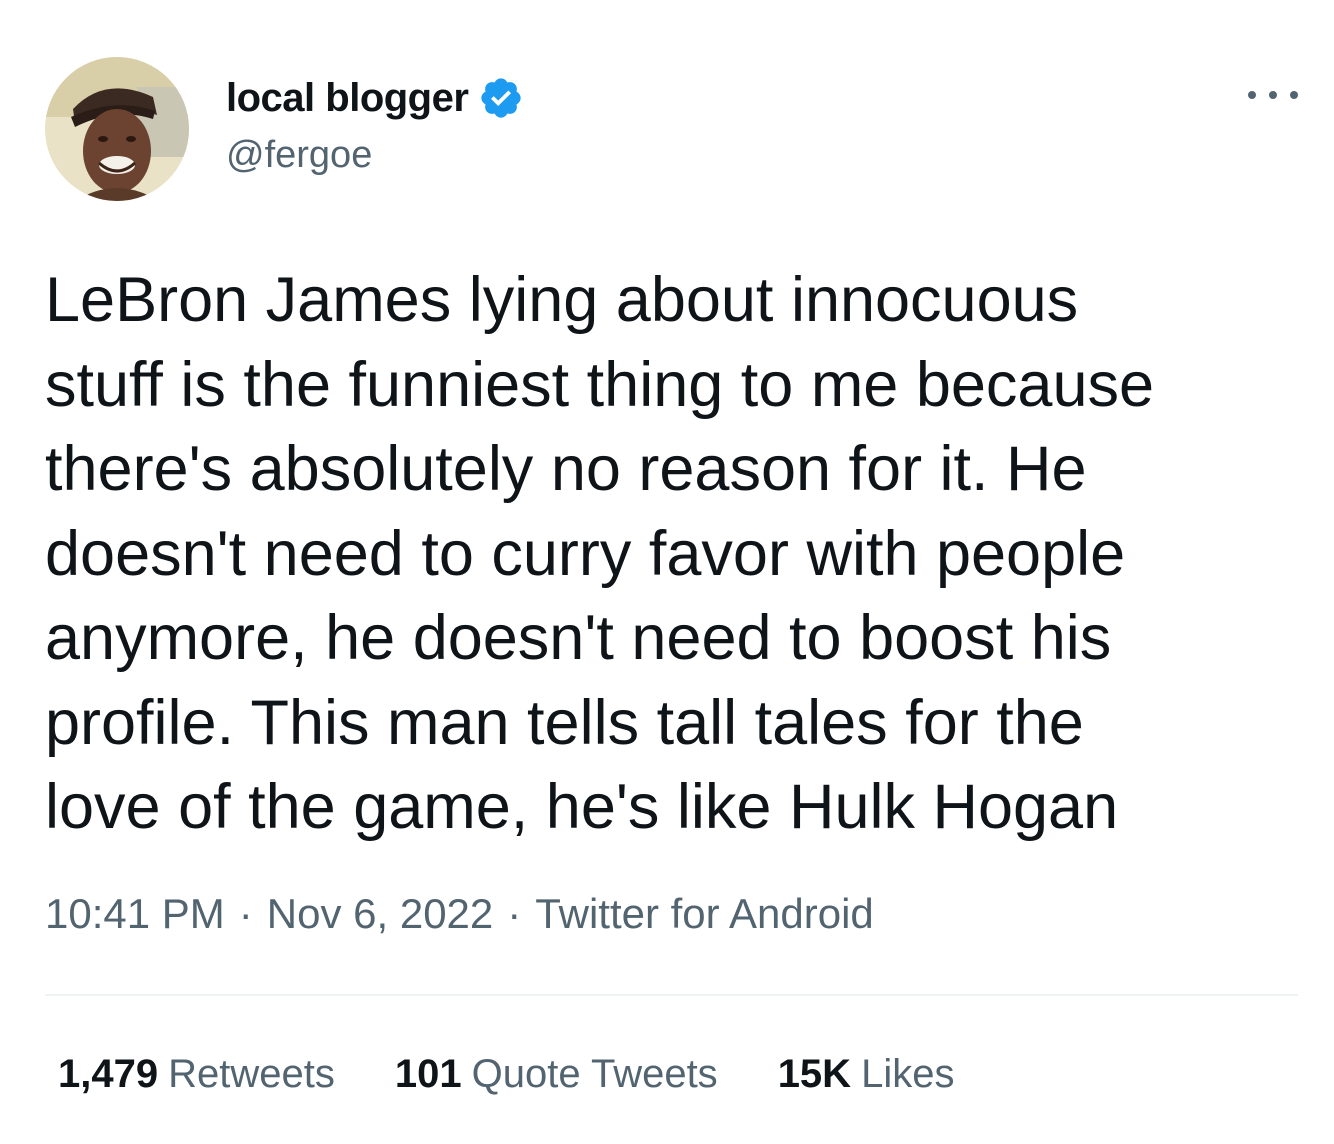  Describe the element at coordinates (251, 1074) in the screenshot. I see `retweets-label: Retweets` at that location.